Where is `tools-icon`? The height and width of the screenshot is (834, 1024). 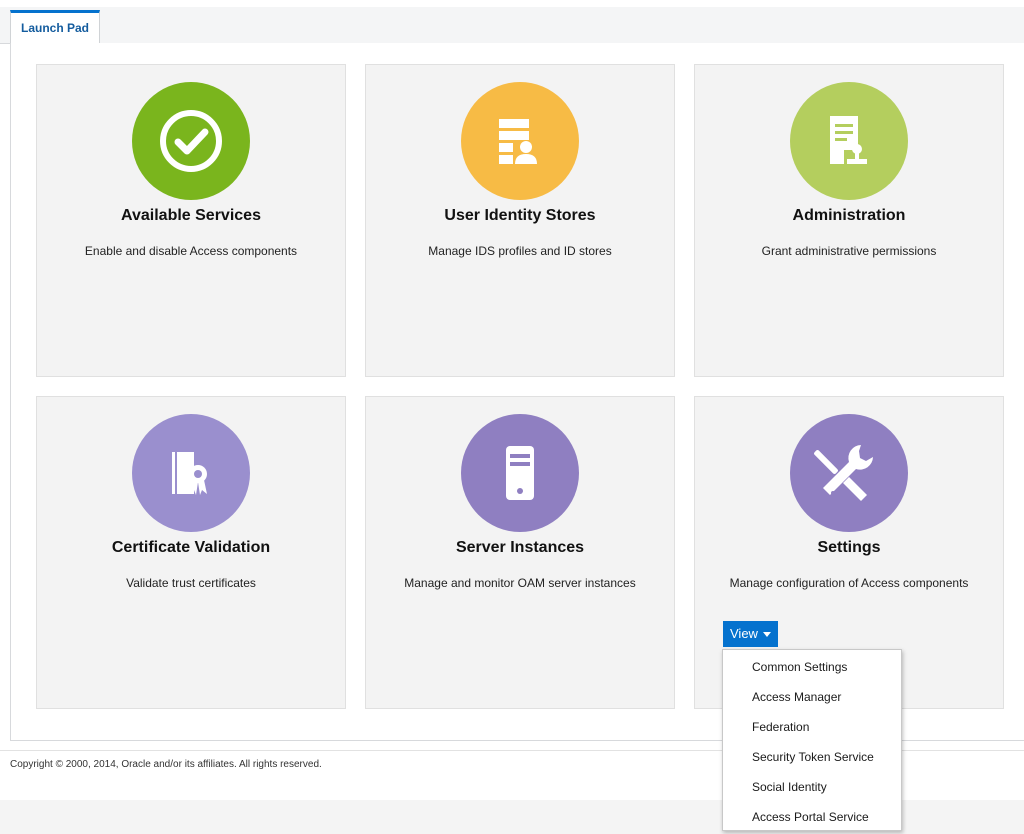
tools-icon is located at coordinates (849, 473).